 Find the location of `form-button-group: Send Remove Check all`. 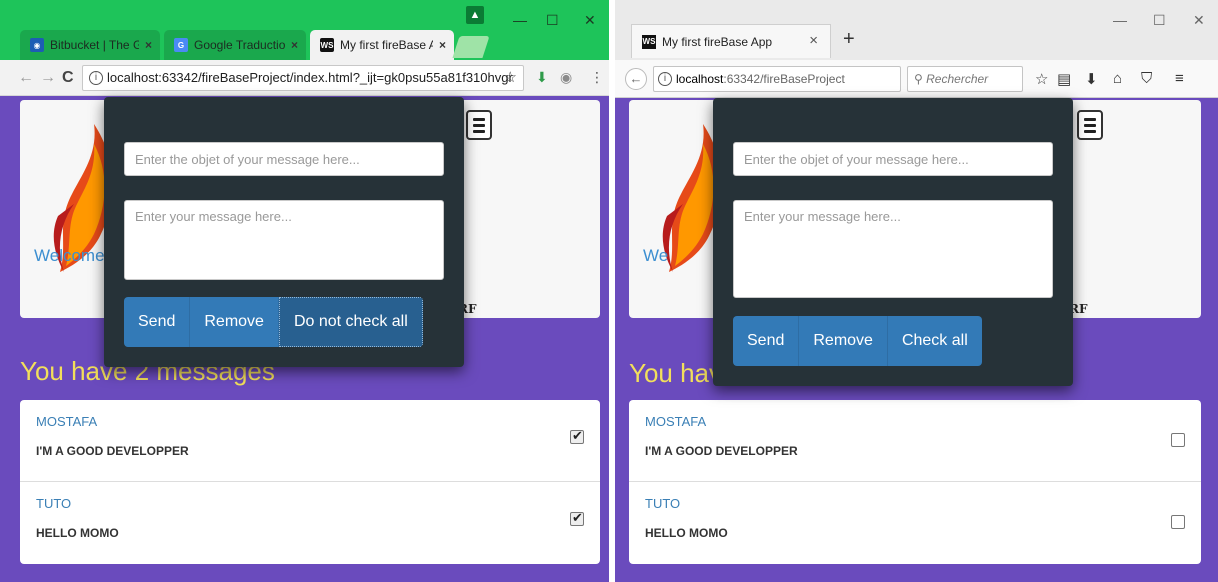

form-button-group: Send Remove Check all is located at coordinates (857, 341).